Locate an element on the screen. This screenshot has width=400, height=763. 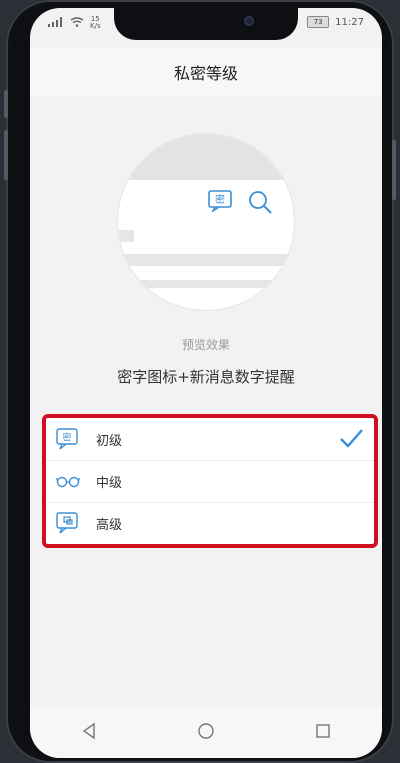
glasses-icon is located at coordinates (68, 481).